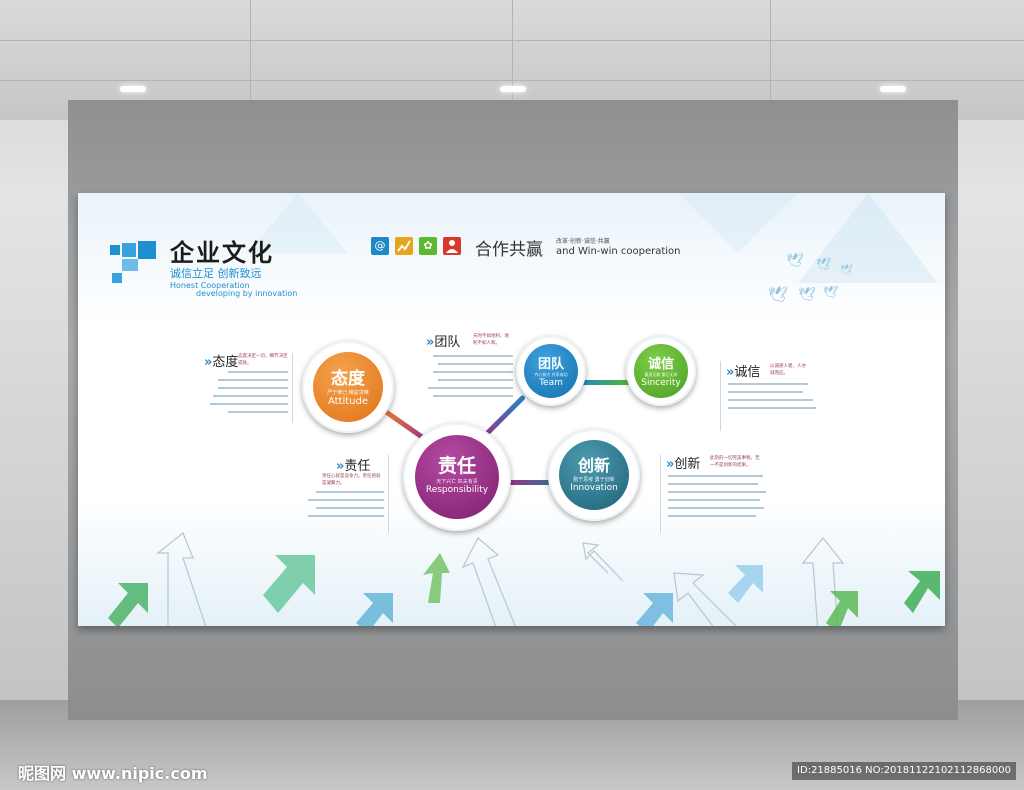 The image size is (1024, 790). What do you see at coordinates (738, 223) in the screenshot?
I see `background-triangle` at bounding box center [738, 223].